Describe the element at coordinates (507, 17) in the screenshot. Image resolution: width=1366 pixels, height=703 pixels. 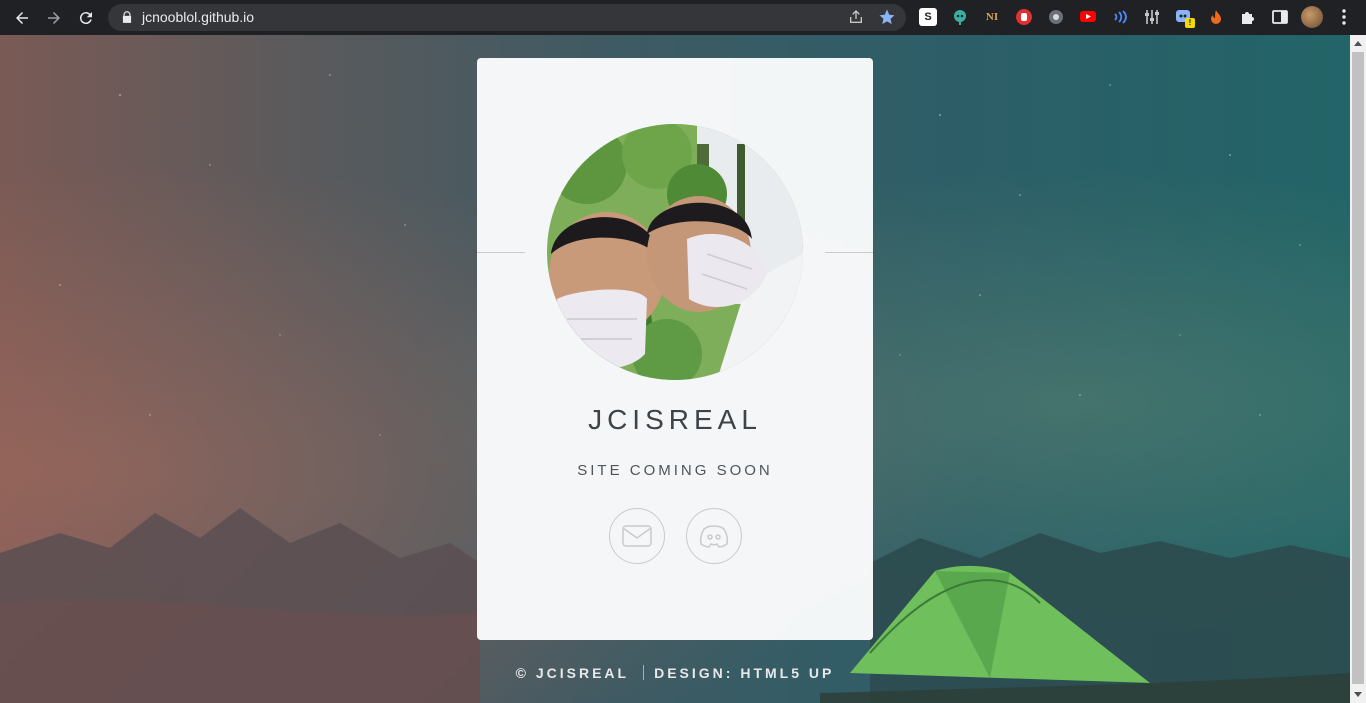
I see `address-bar: jcnooblol.github.io` at that location.